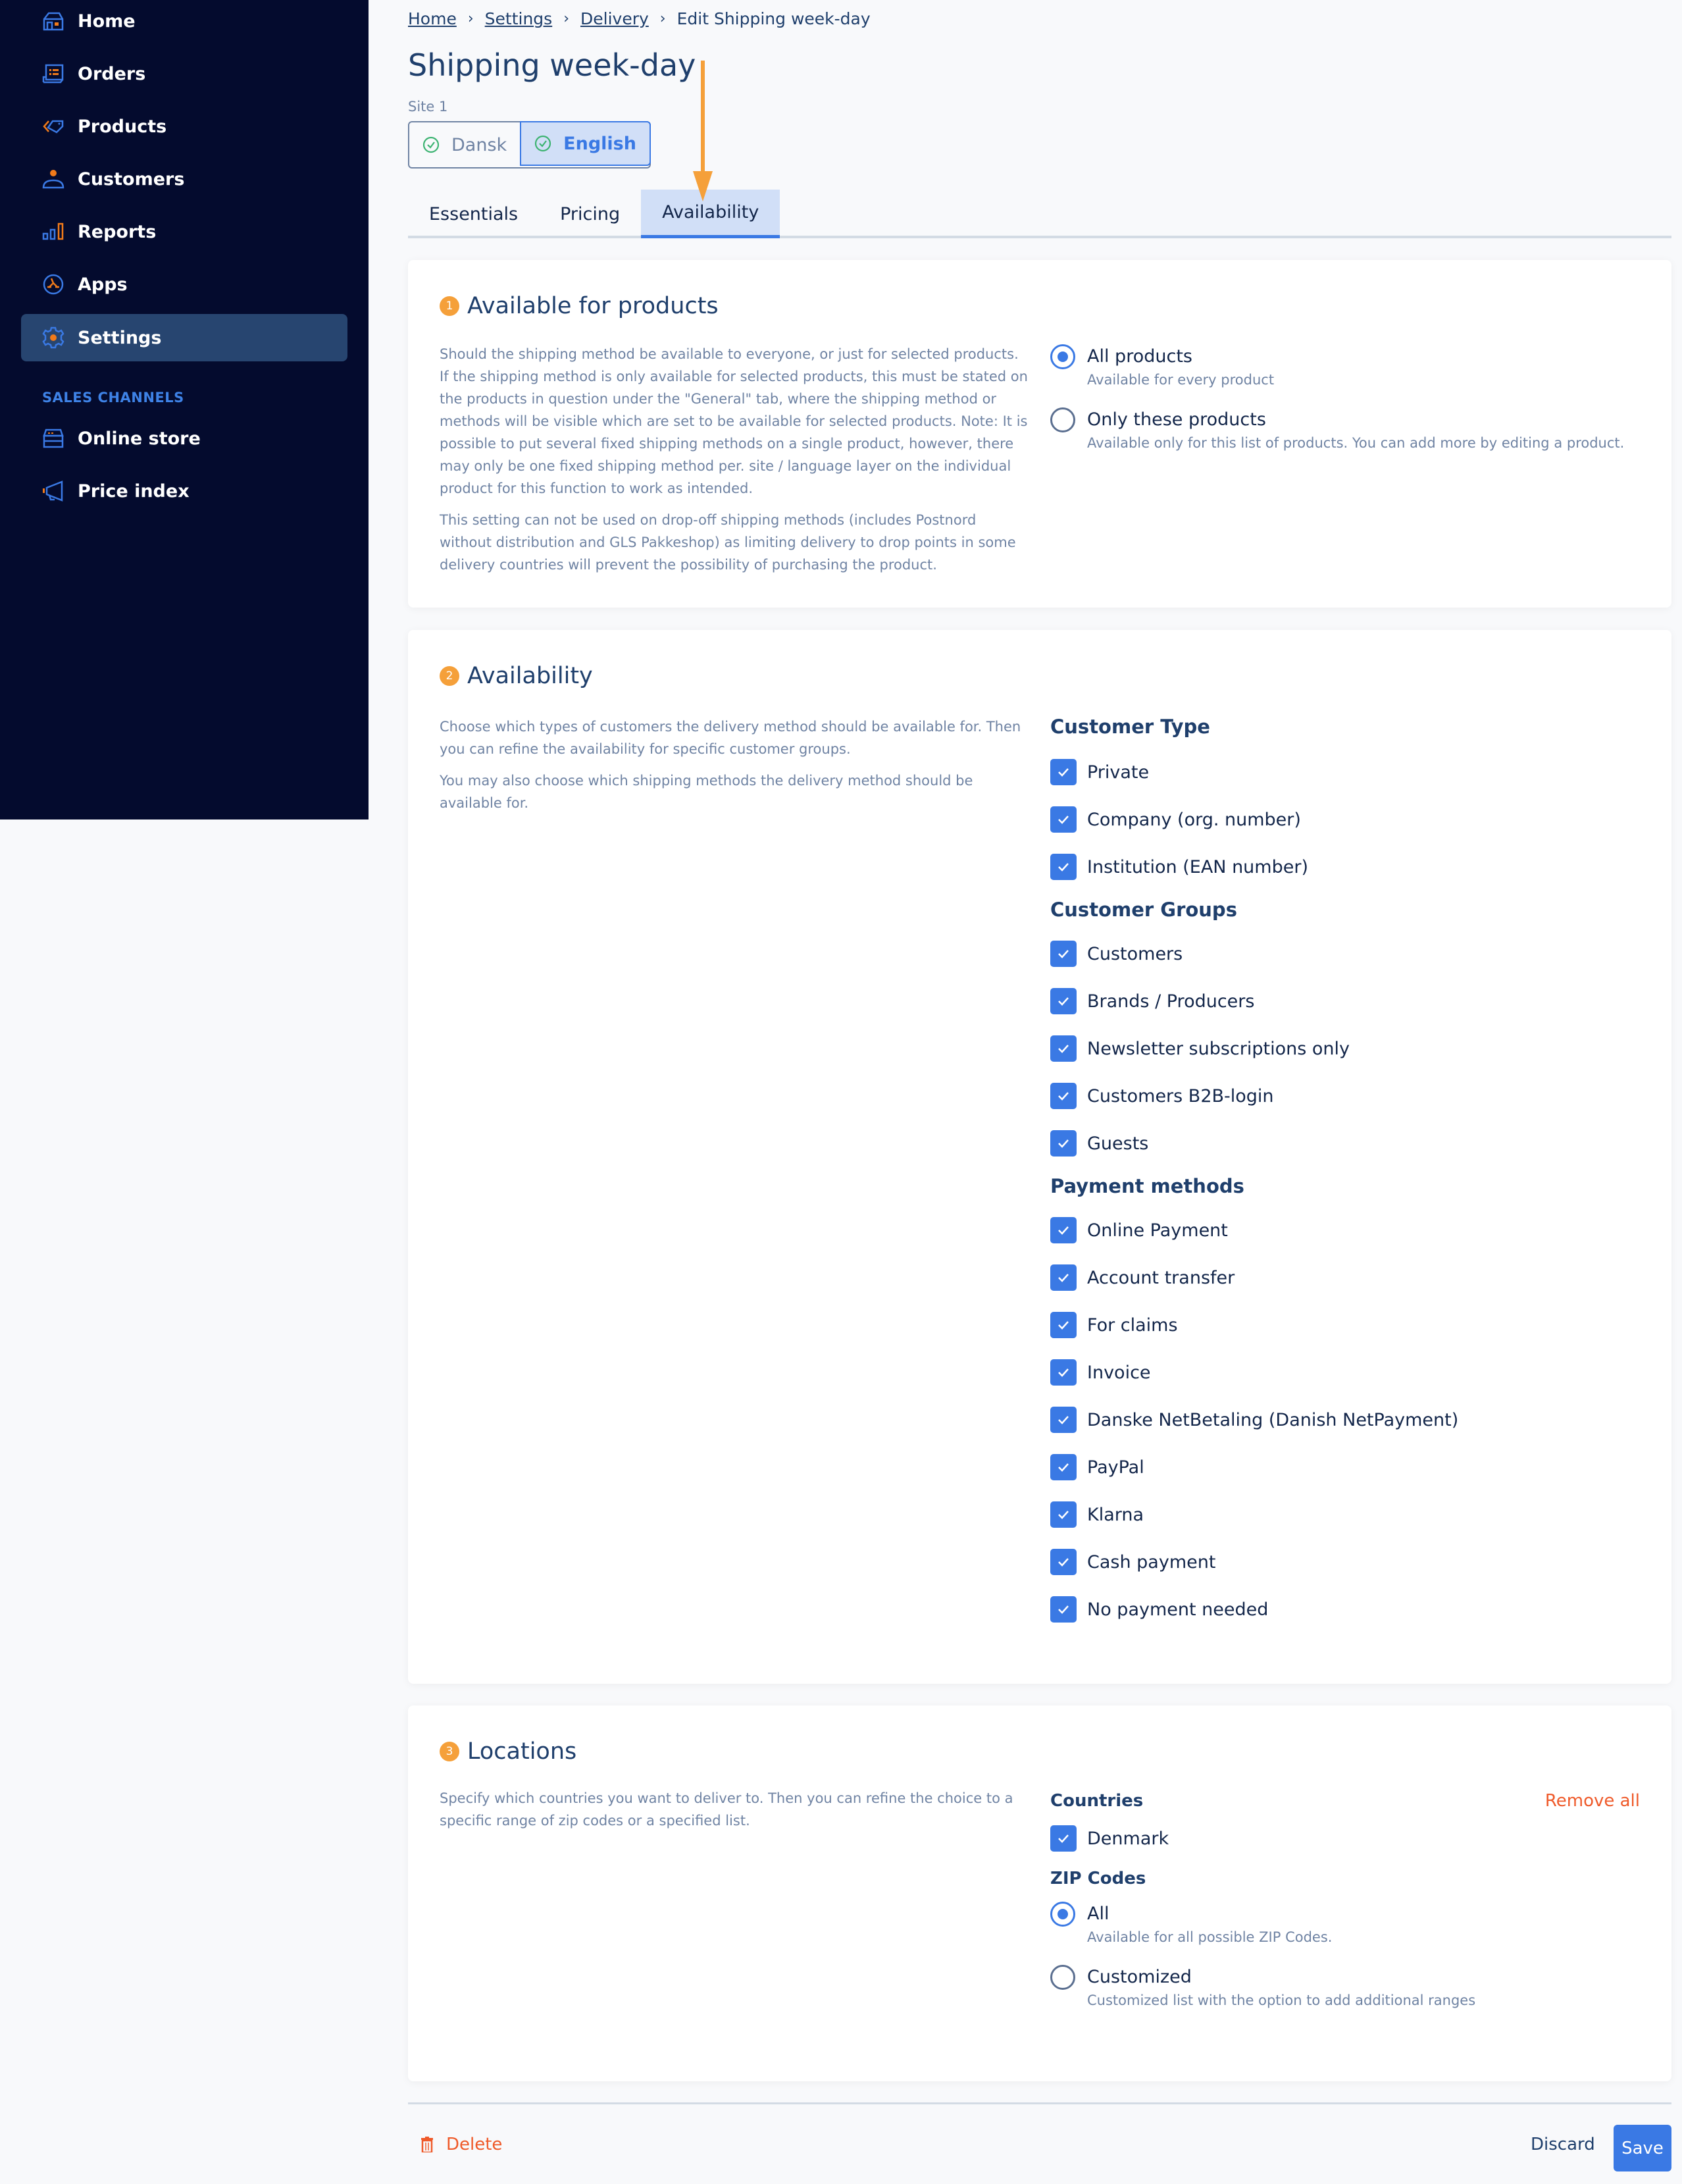 This screenshot has width=1682, height=2184. I want to click on remove-all-link: Remove all, so click(1592, 1801).